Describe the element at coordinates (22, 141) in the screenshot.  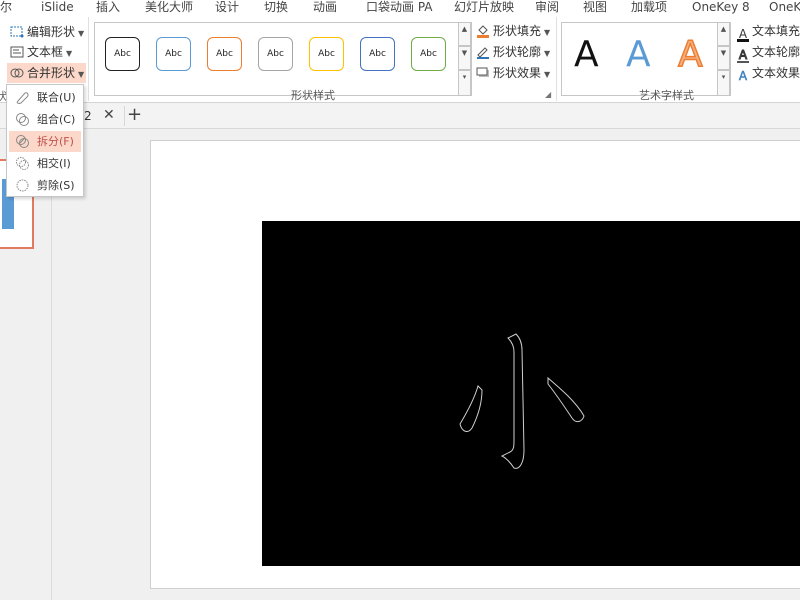
I see `fragment-icon` at that location.